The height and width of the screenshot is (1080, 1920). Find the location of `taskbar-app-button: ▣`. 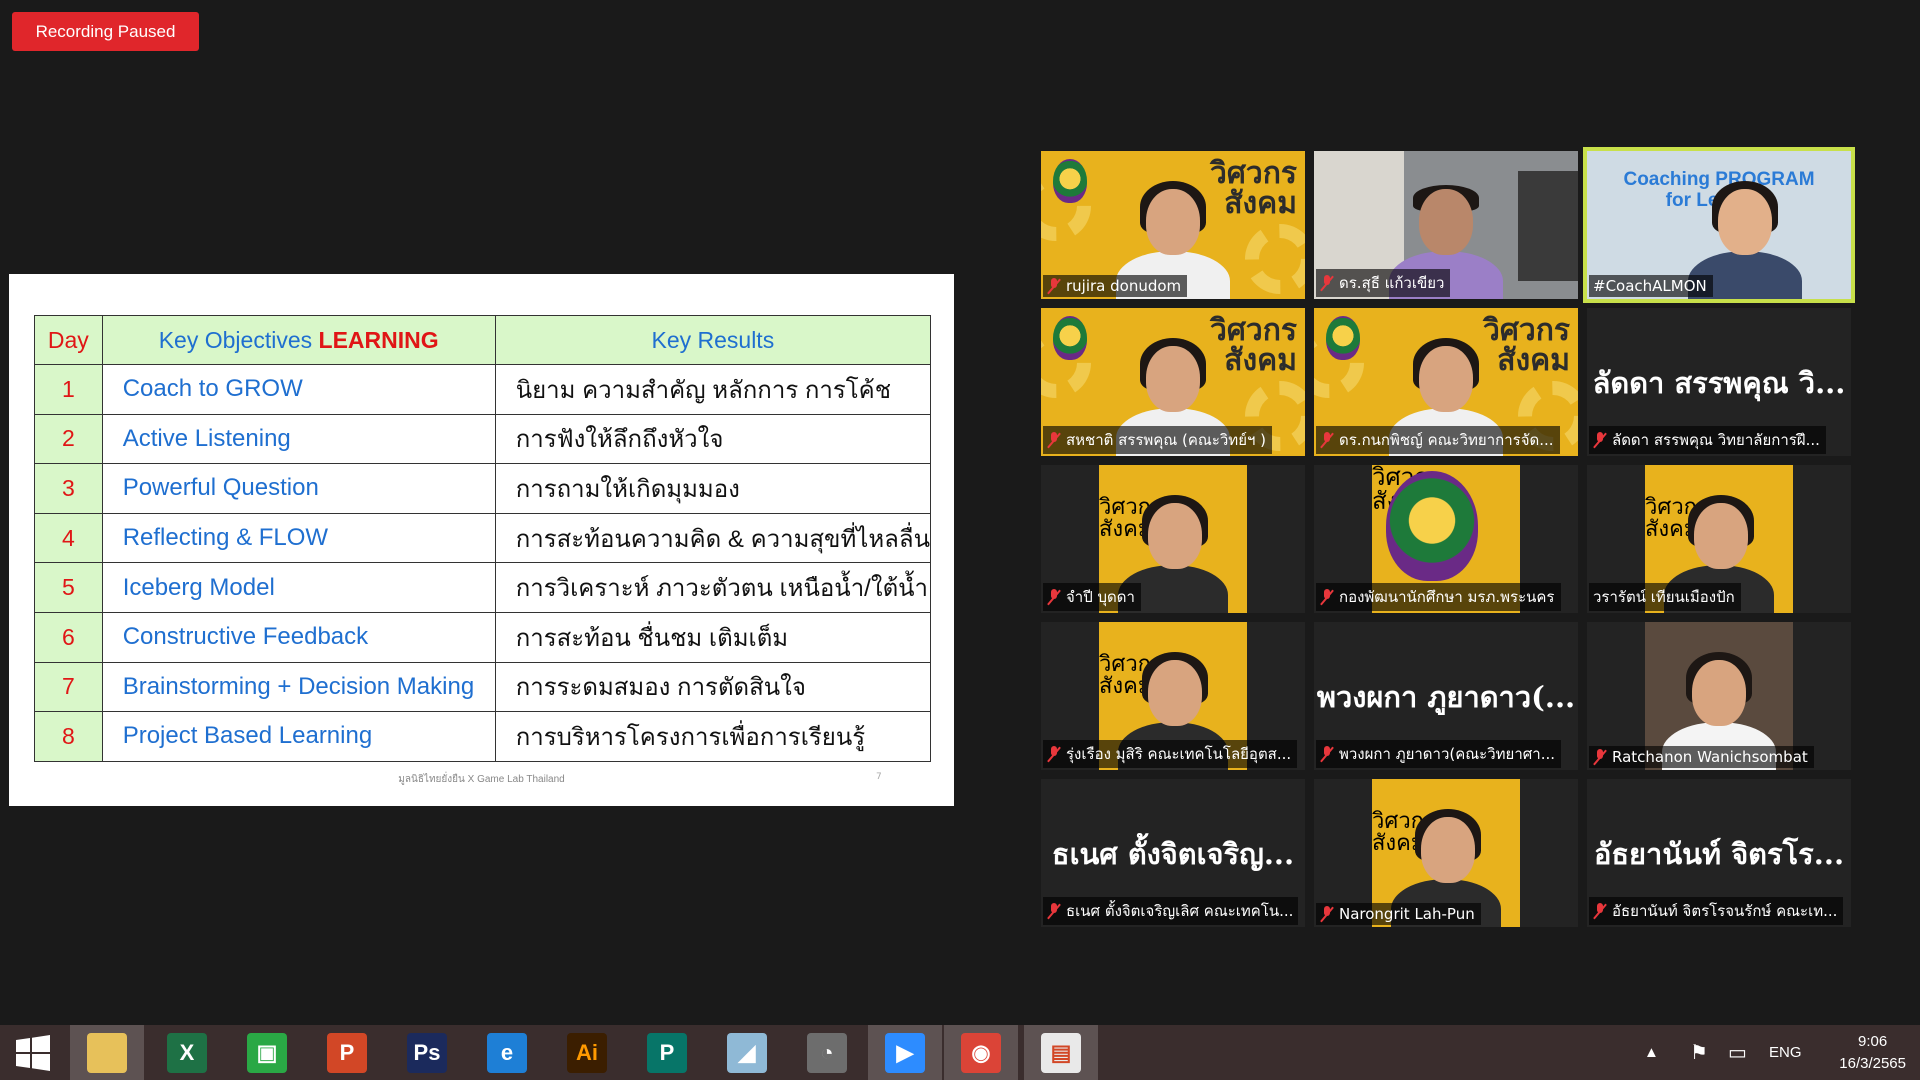

taskbar-app-button: ▣ is located at coordinates (267, 1052).